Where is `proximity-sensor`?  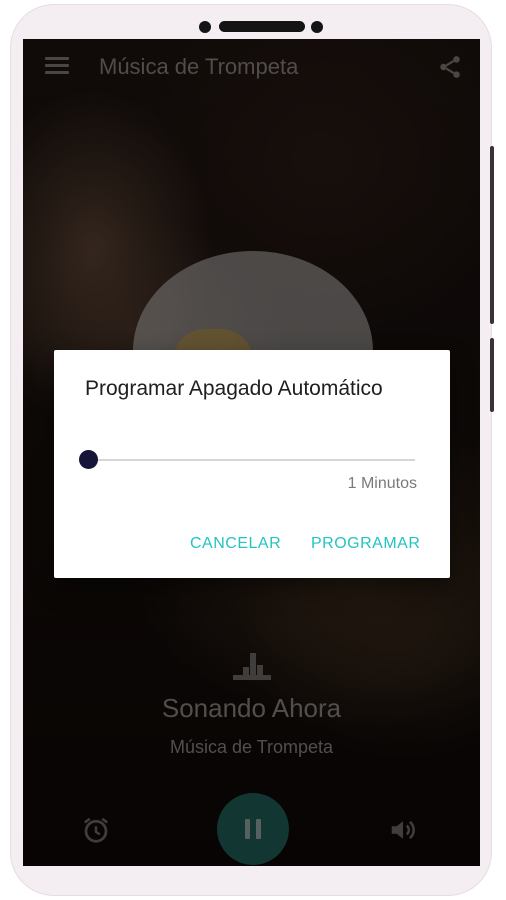
proximity-sensor is located at coordinates (317, 27).